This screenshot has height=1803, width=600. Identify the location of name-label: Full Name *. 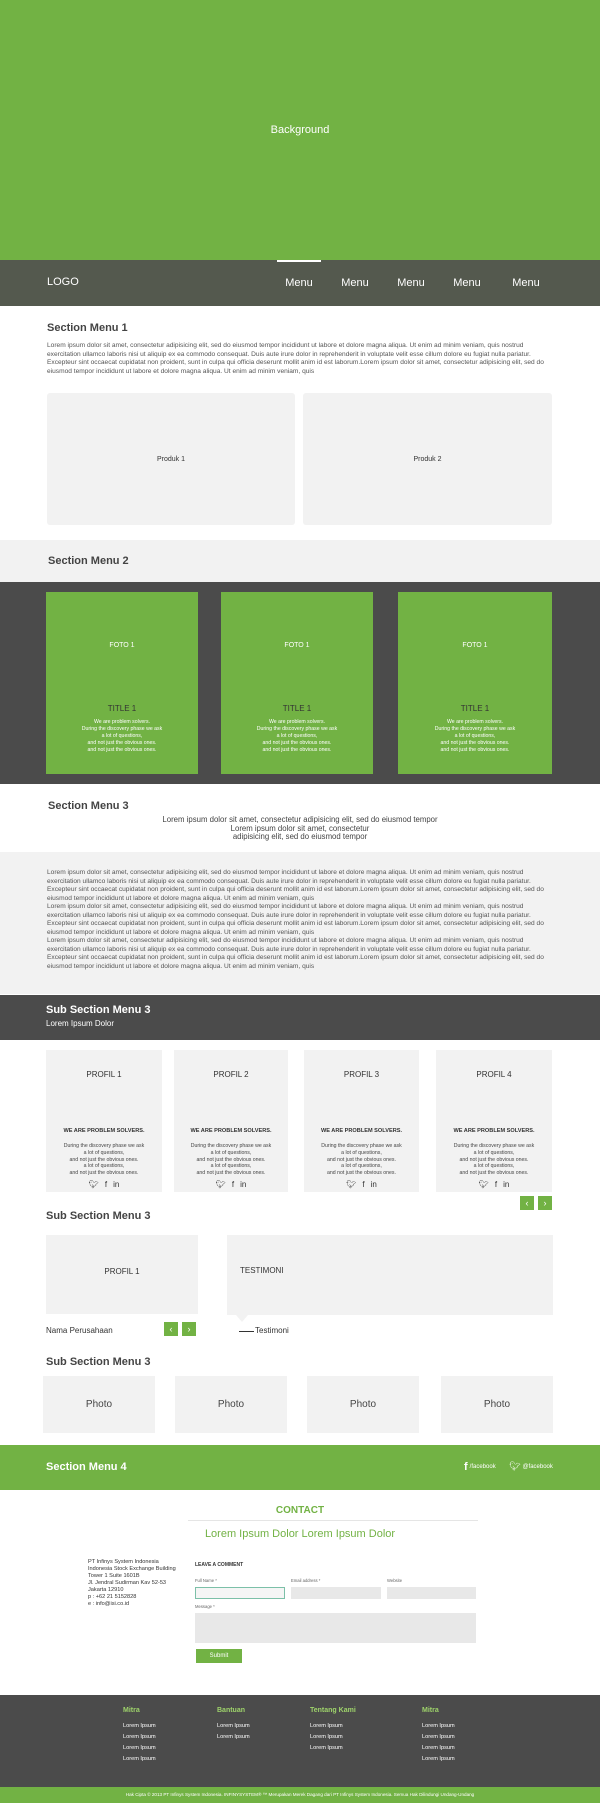
(206, 1580).